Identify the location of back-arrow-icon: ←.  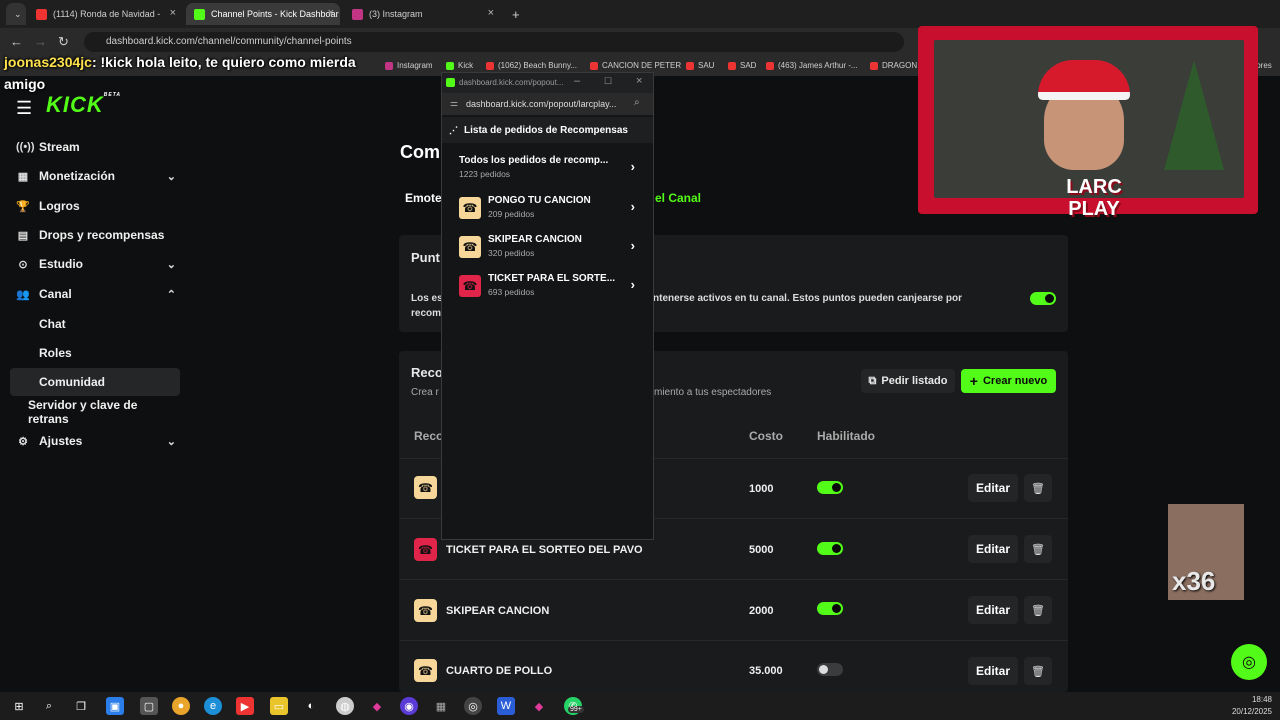
(16, 41).